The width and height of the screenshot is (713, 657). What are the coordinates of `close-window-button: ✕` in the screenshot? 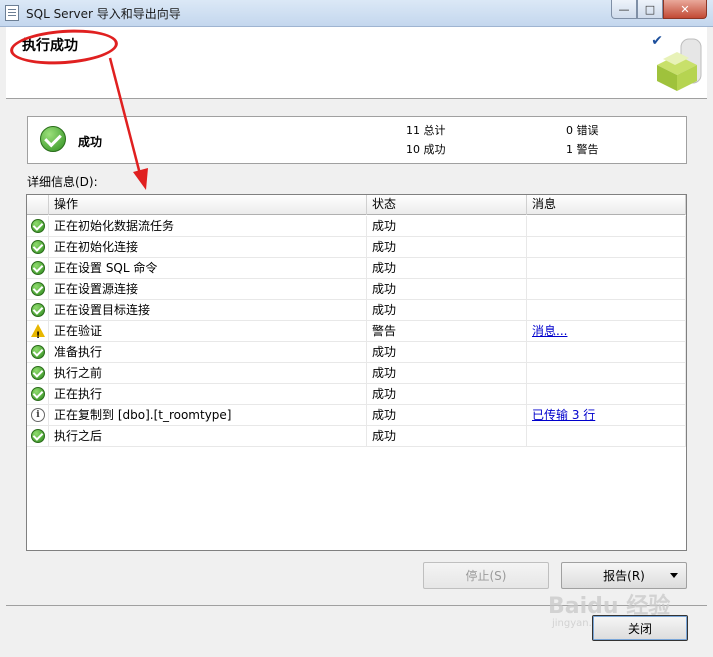 It's located at (685, 9).